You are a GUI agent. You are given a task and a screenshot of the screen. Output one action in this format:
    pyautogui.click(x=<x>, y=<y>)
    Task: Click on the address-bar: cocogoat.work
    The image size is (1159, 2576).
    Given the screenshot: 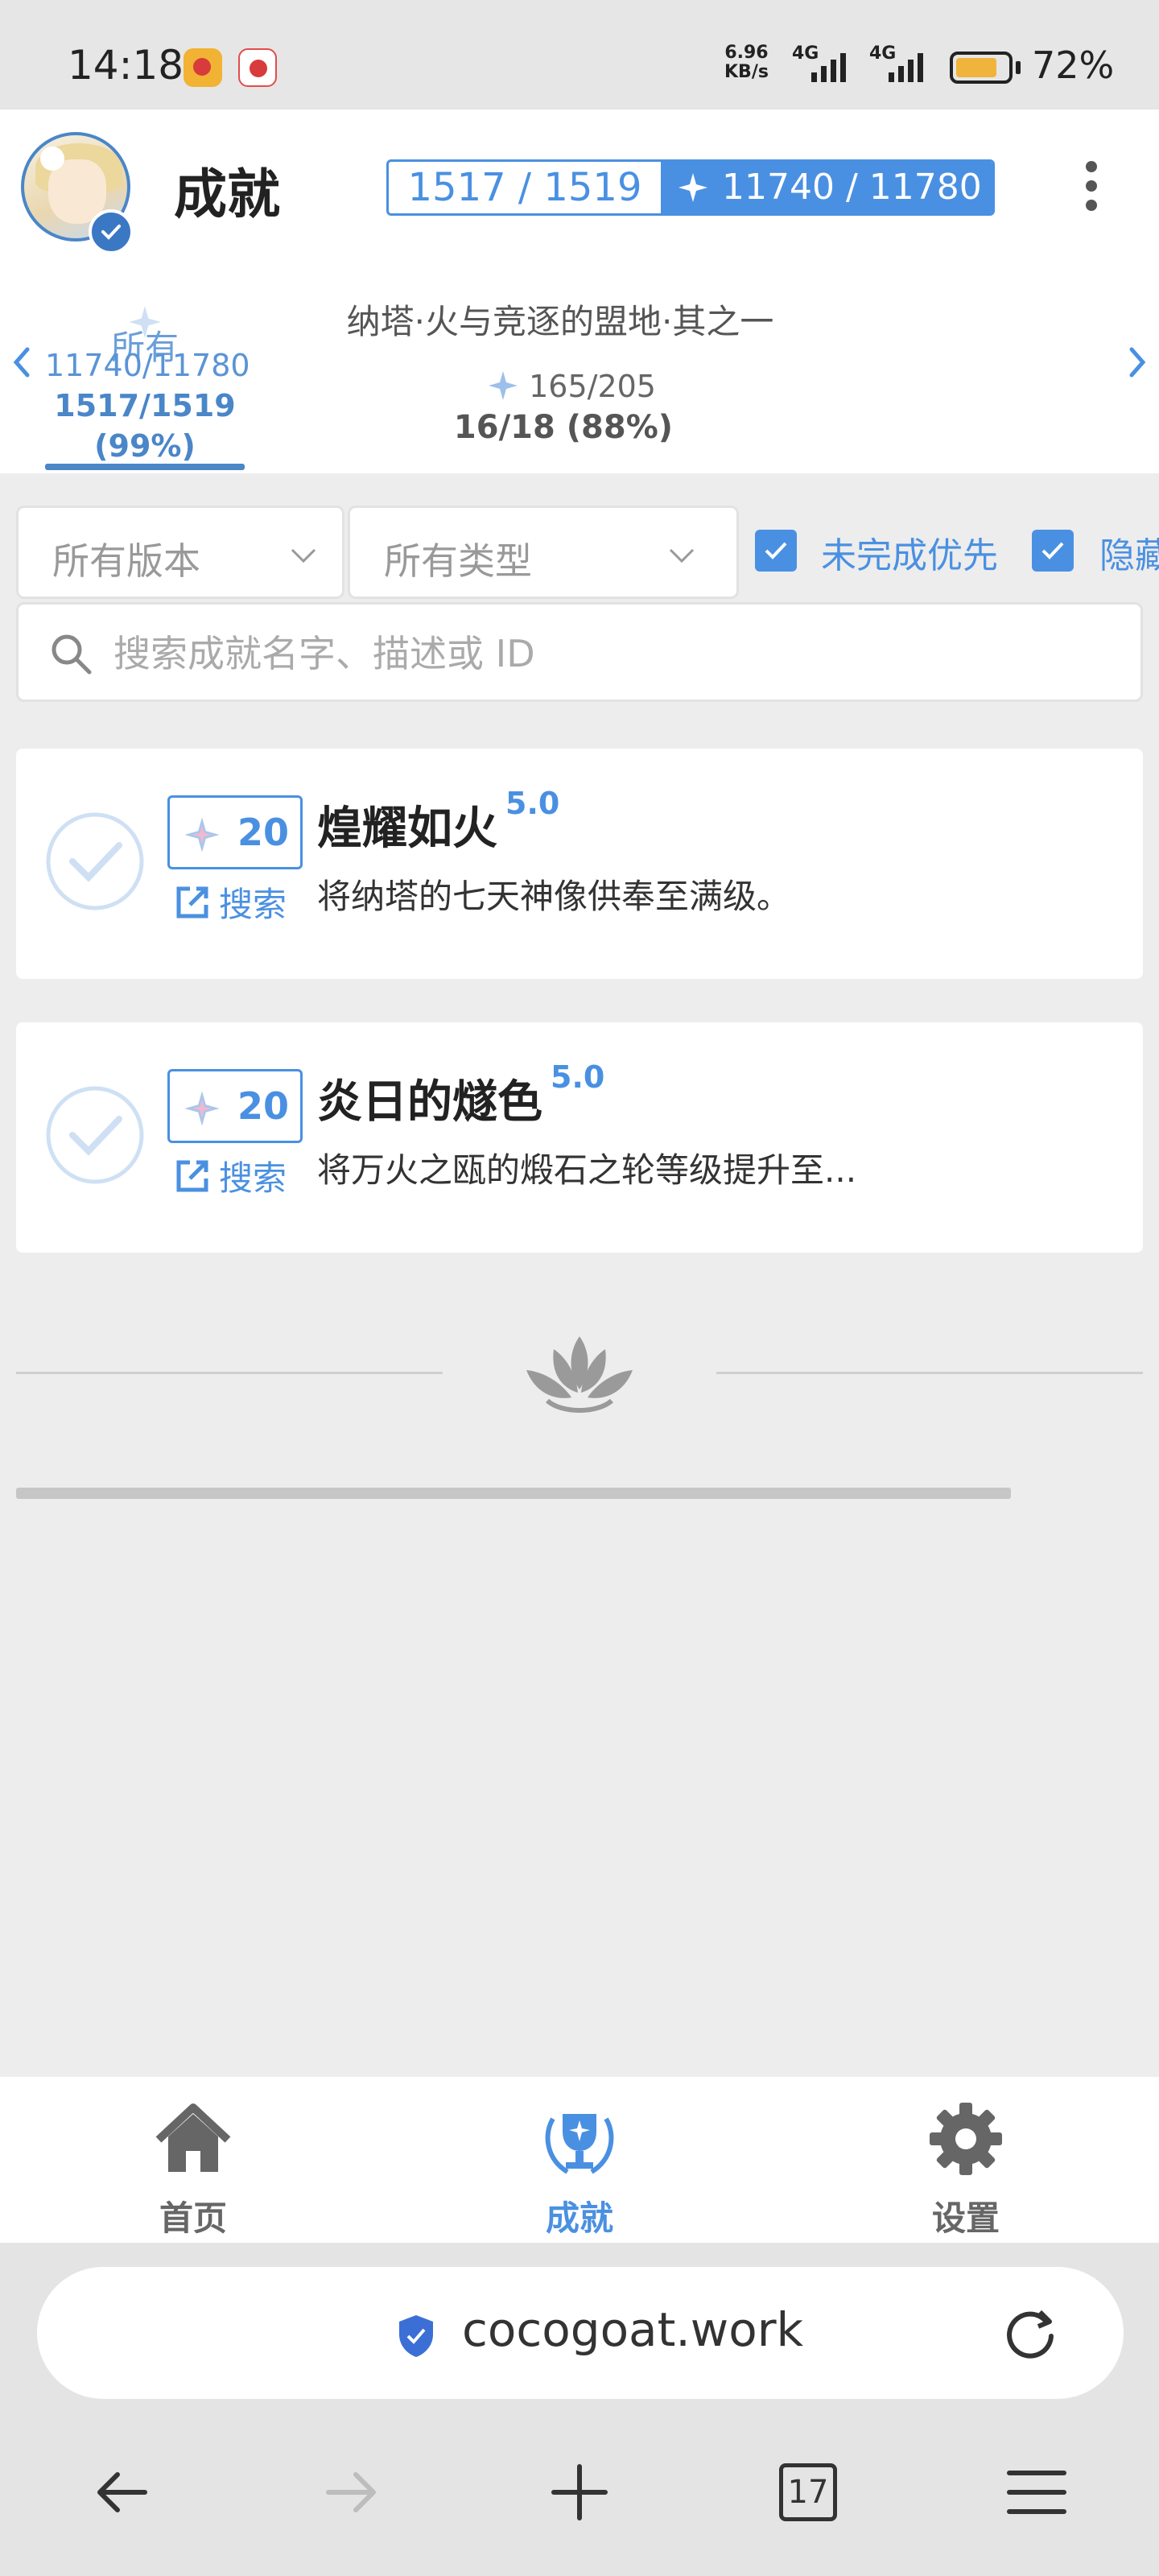 What is the action you would take?
    pyautogui.click(x=580, y=2333)
    